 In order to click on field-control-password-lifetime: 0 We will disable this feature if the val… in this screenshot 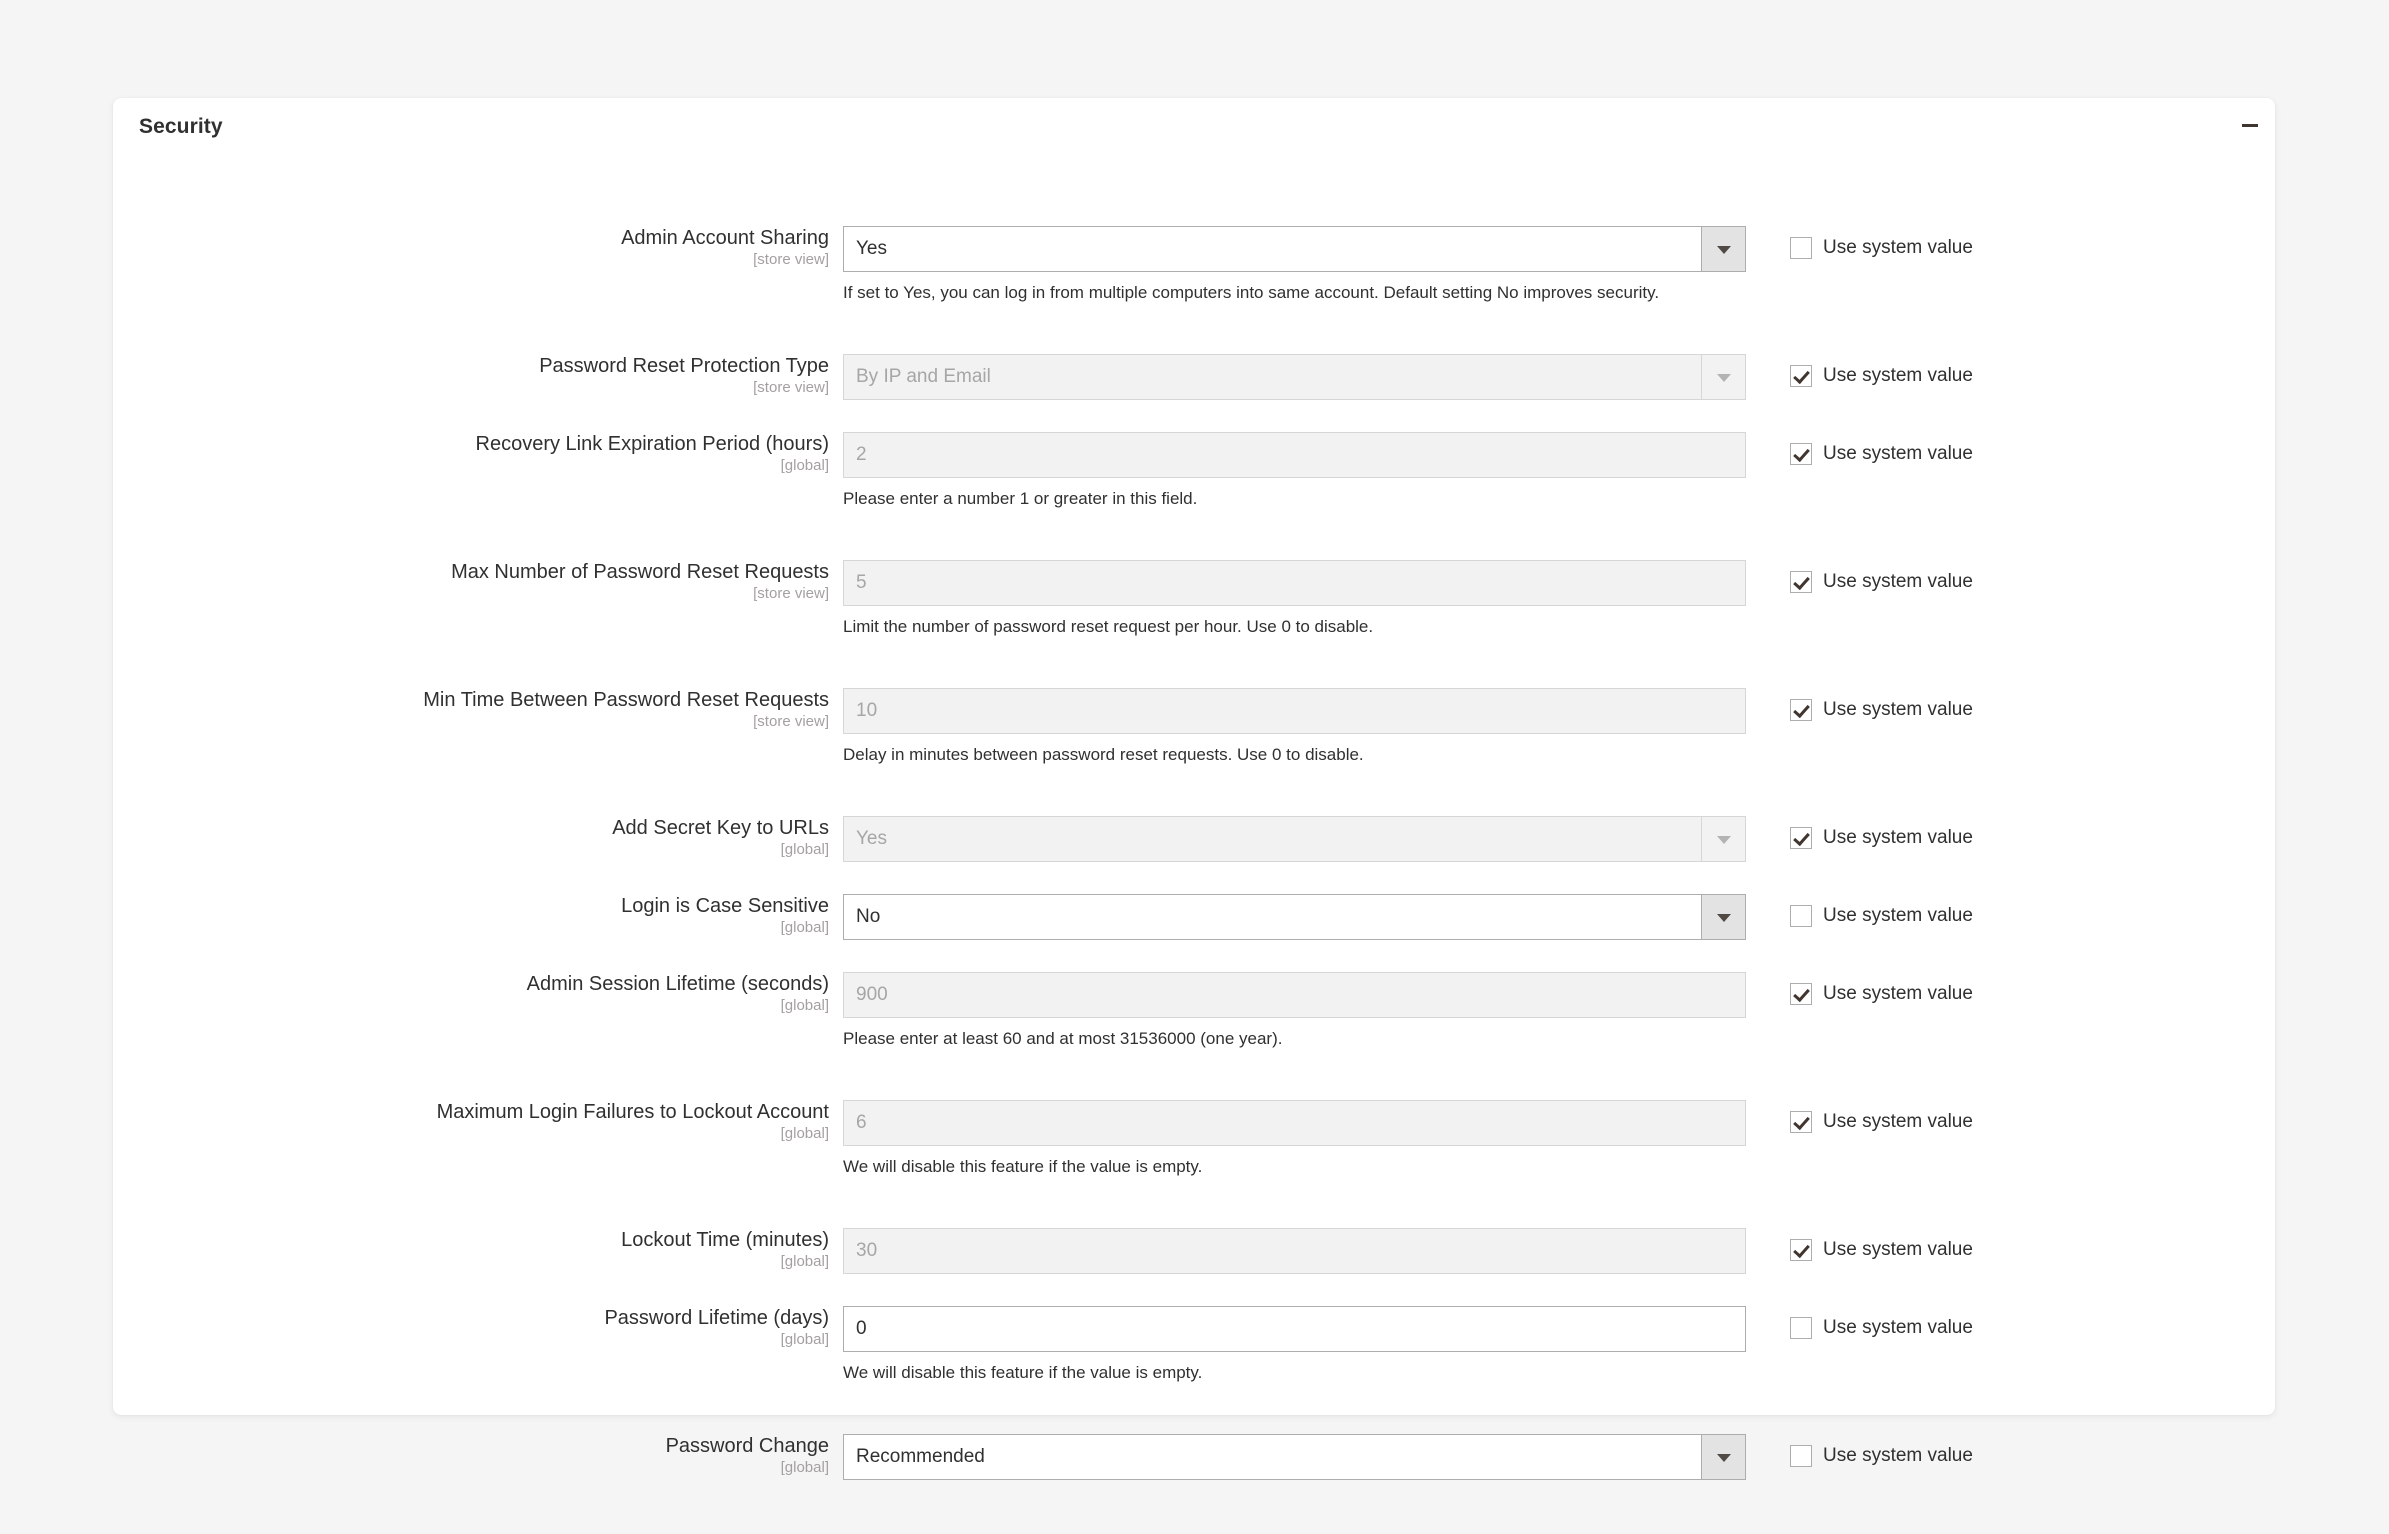, I will do `click(1298, 1344)`.